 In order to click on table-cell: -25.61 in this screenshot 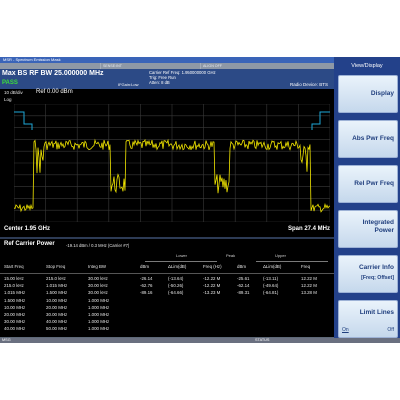, I will do `click(243, 278)`.